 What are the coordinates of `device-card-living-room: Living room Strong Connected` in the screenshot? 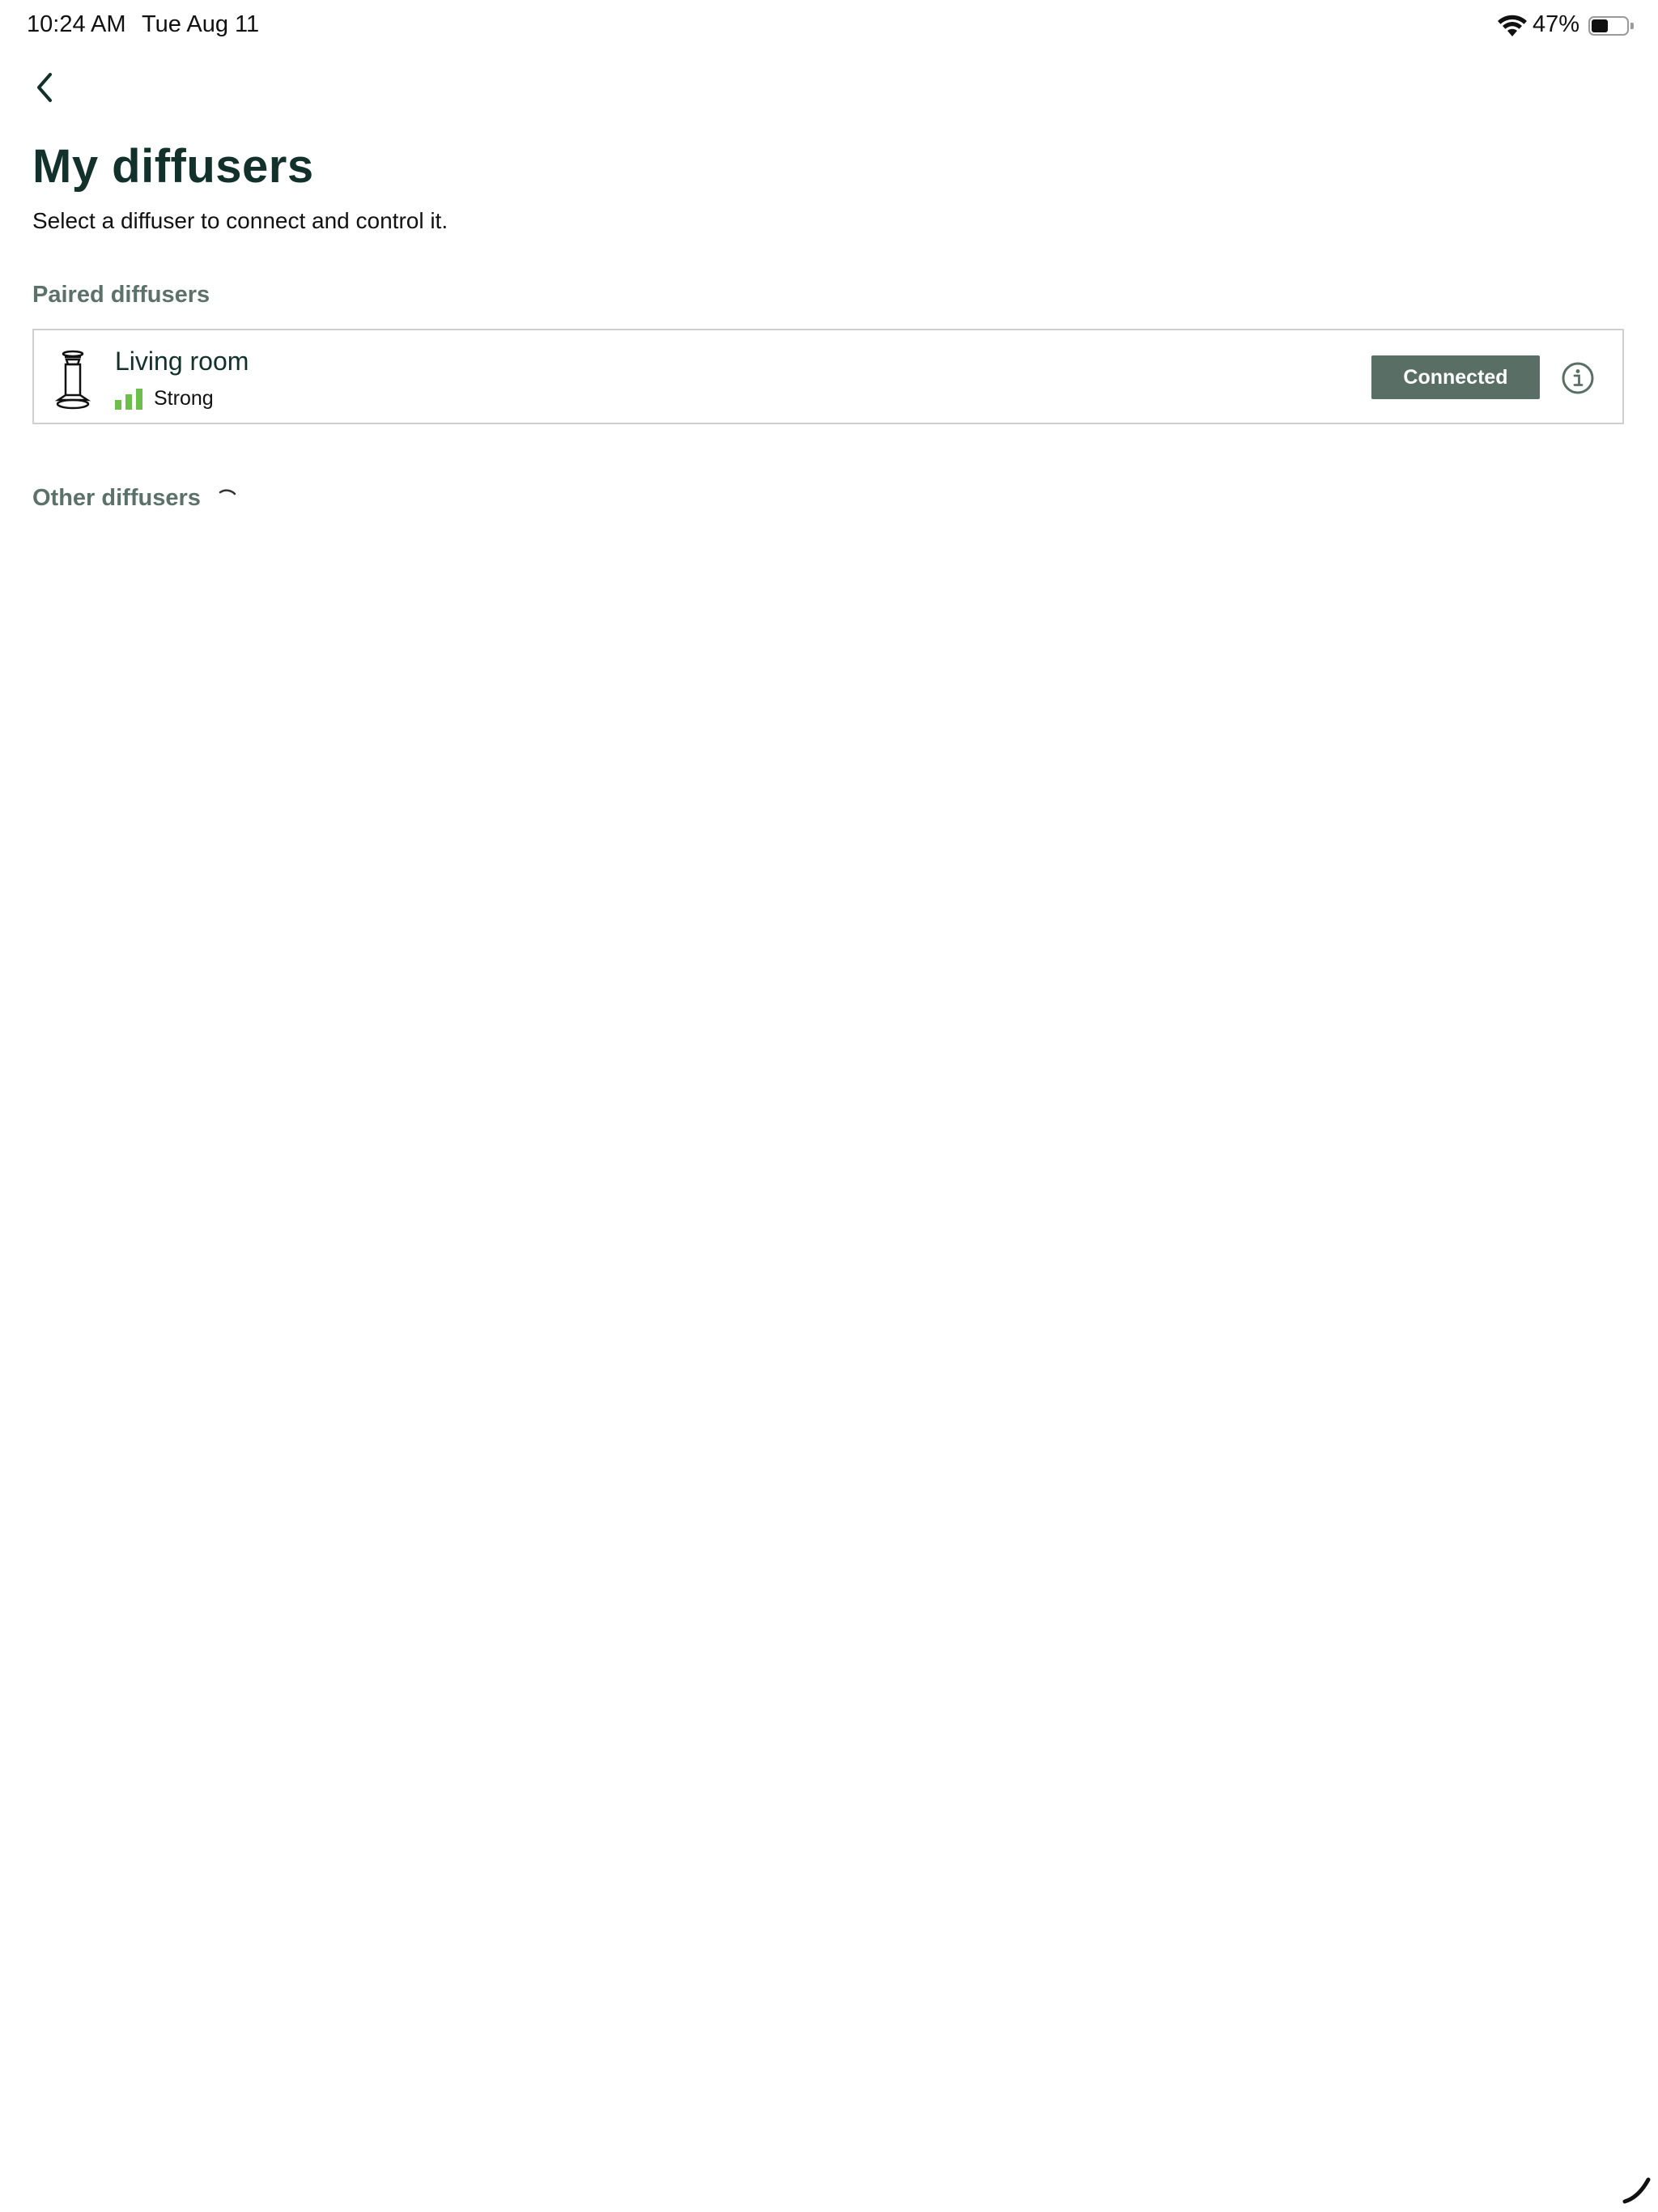 It's located at (828, 377).